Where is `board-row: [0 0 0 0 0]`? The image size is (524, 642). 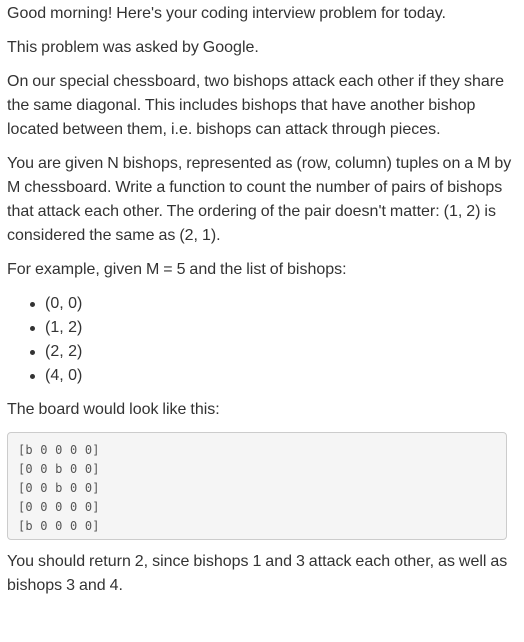 board-row: [0 0 0 0 0] is located at coordinates (59, 507).